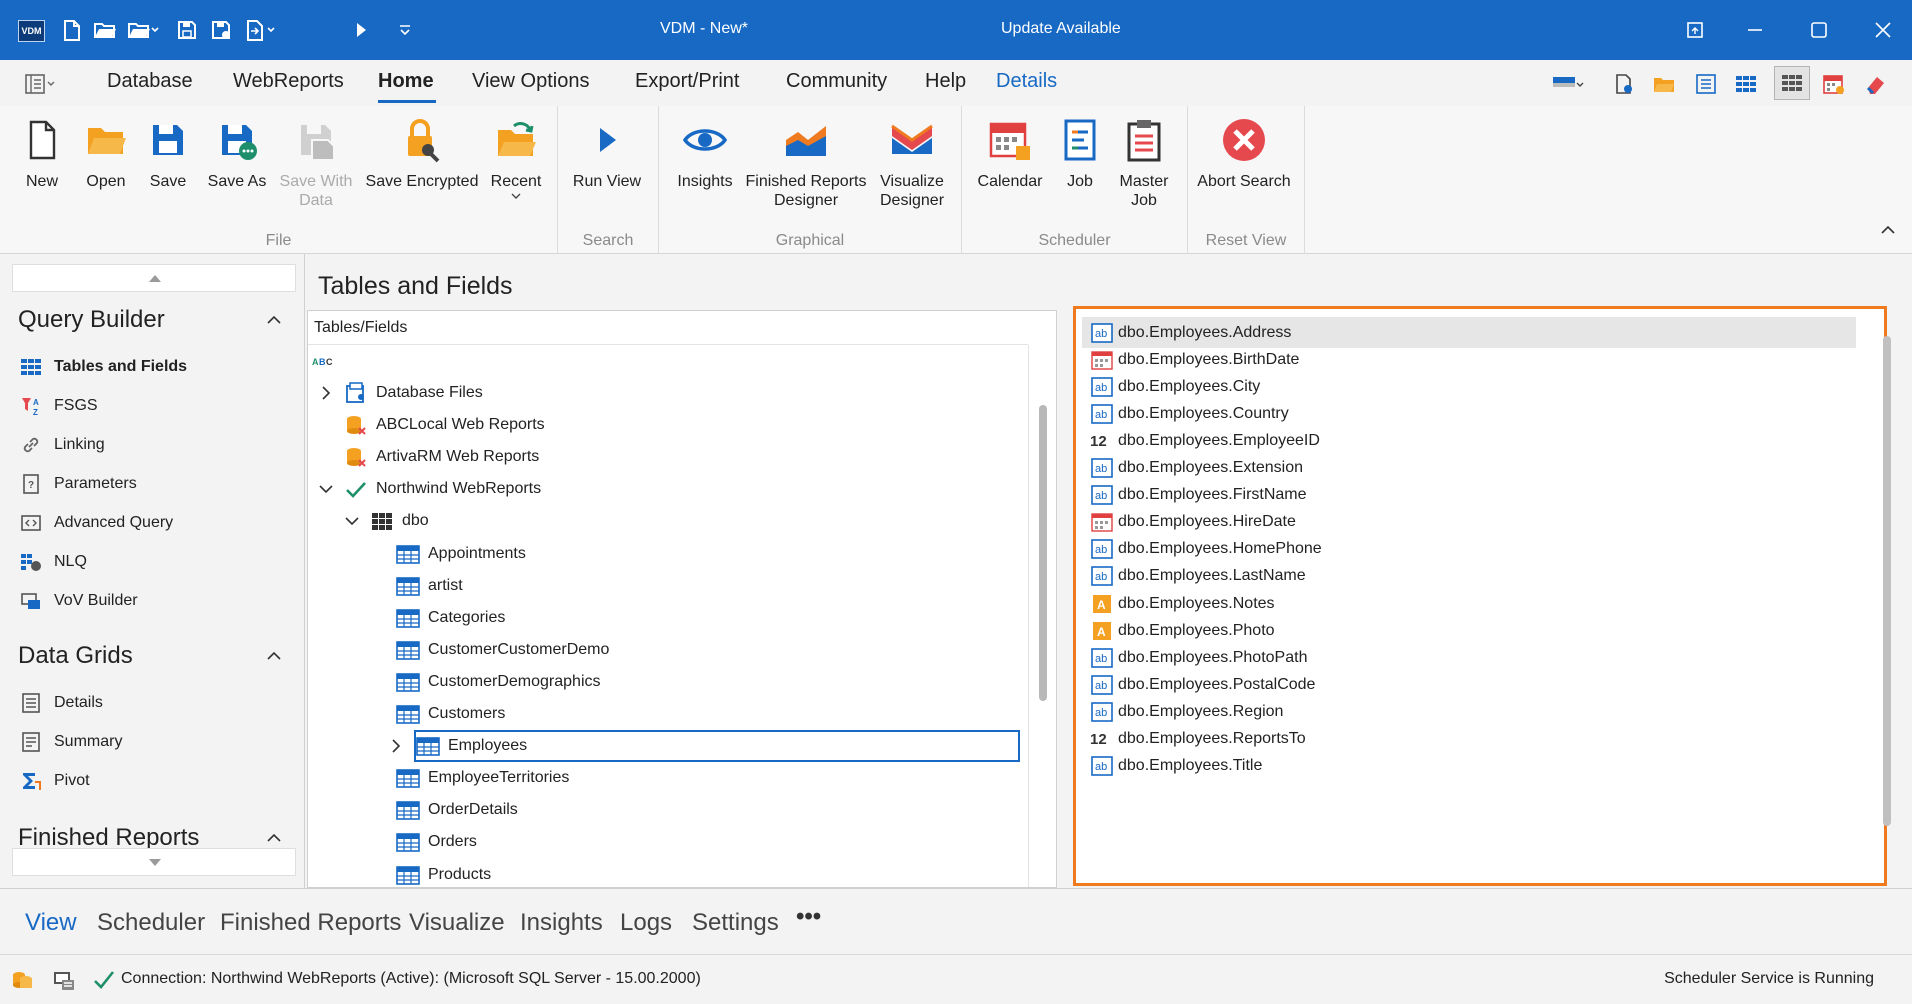 The width and height of the screenshot is (1912, 1004). Describe the element at coordinates (1695, 30) in the screenshot. I see `restore-down-icon` at that location.